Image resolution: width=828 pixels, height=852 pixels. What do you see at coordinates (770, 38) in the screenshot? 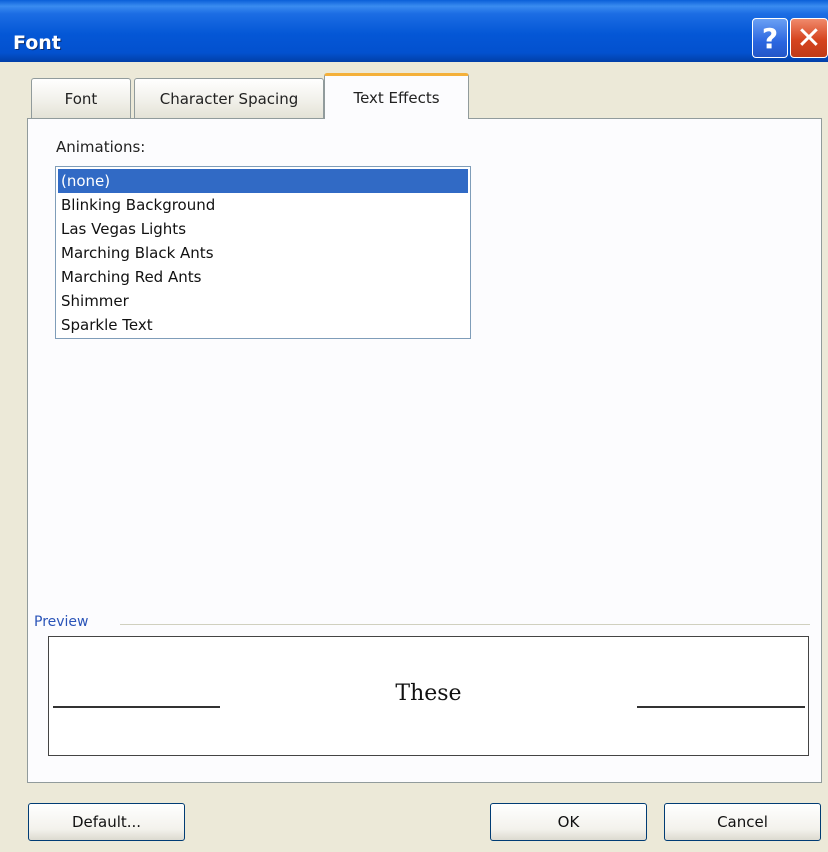
I see `help-icon: ?` at bounding box center [770, 38].